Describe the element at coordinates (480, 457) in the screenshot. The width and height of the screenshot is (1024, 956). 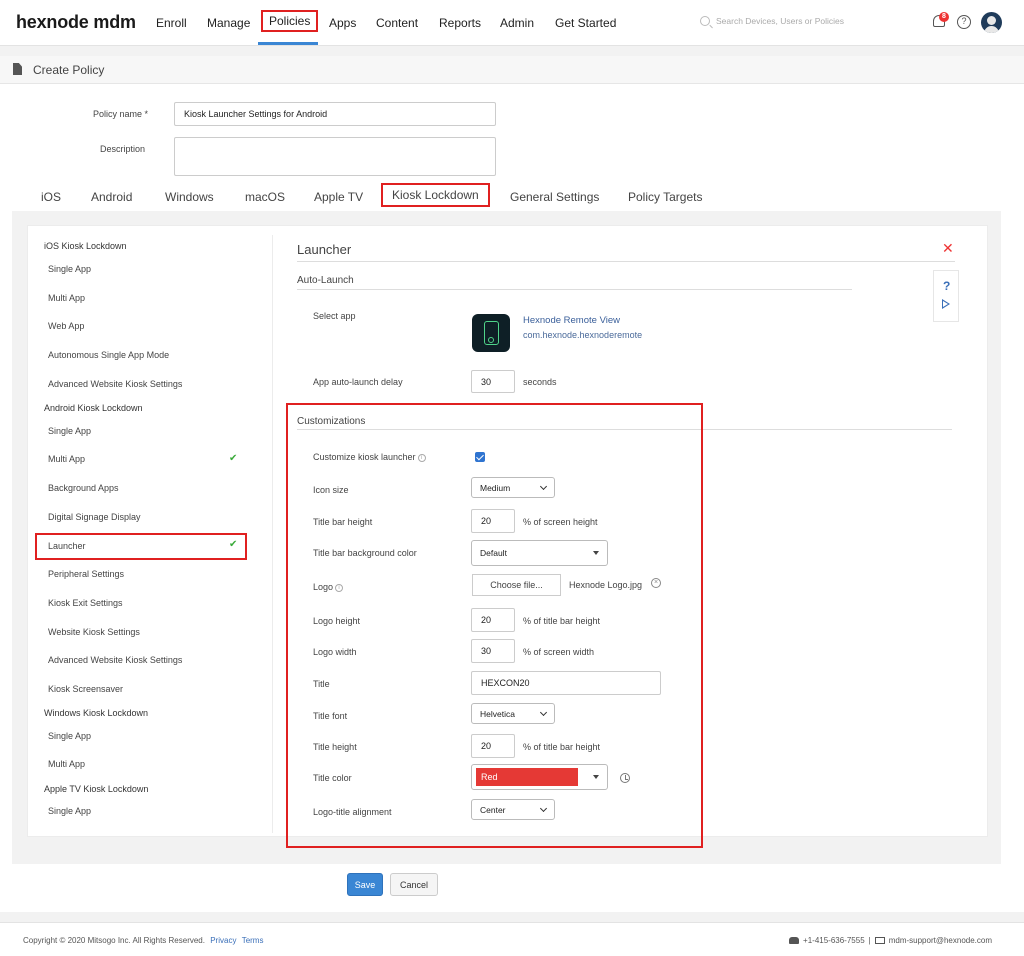
I see `customize-launcher-checkbox` at that location.